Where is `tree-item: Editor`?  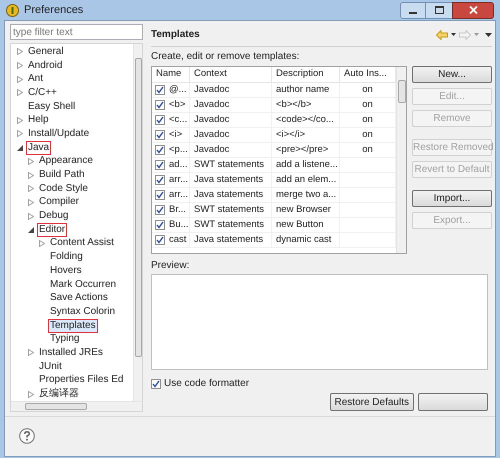 tree-item: Editor is located at coordinates (52, 230).